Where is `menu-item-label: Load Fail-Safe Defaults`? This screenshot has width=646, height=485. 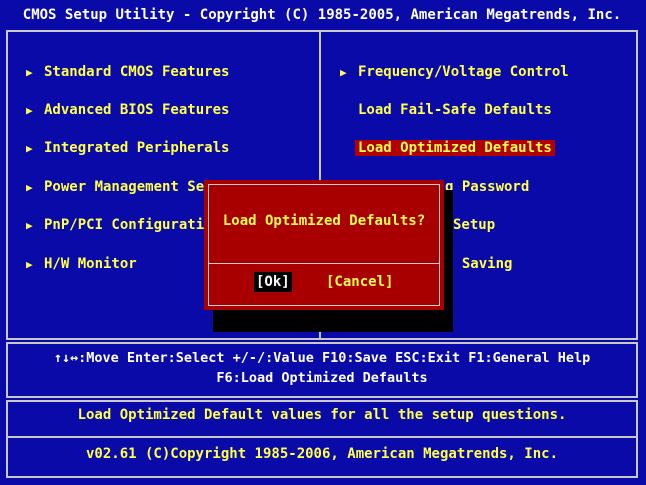 menu-item-label: Load Fail-Safe Defaults is located at coordinates (455, 110).